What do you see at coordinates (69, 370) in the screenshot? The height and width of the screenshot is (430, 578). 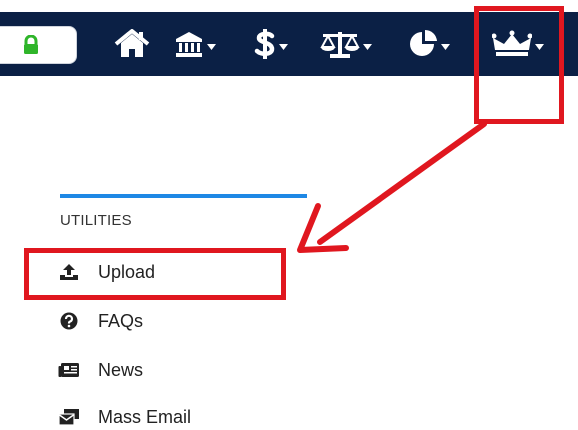 I see `newspaper-icon` at bounding box center [69, 370].